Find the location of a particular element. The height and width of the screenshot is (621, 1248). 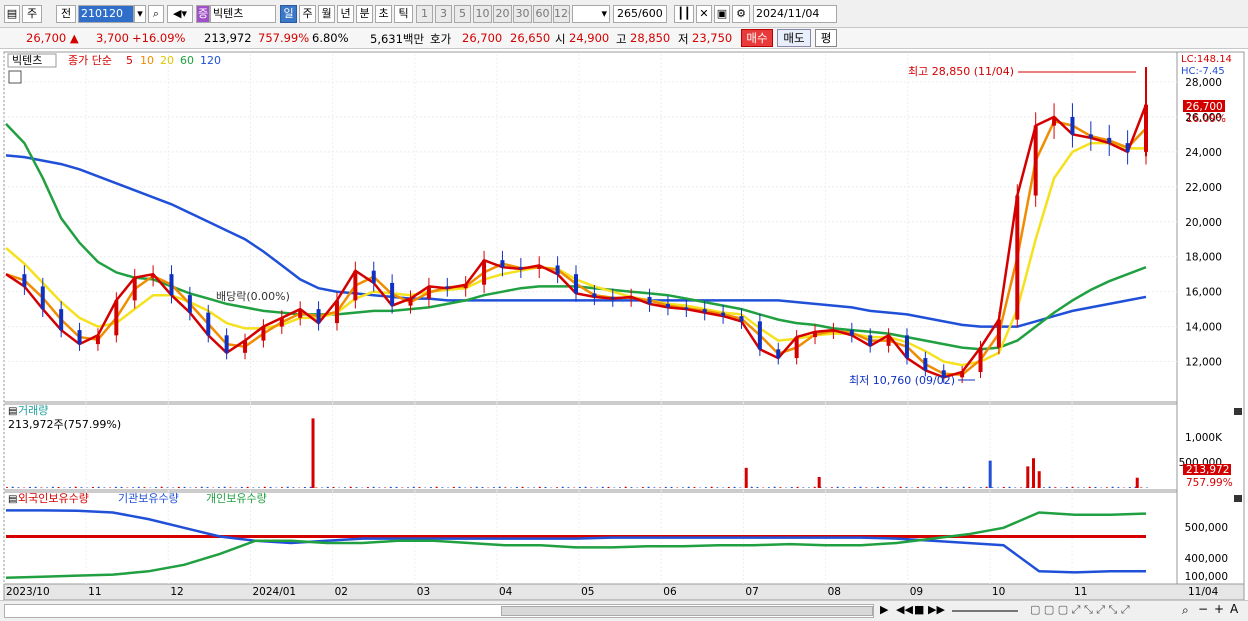

gear-icon: ⚙ is located at coordinates (741, 14).